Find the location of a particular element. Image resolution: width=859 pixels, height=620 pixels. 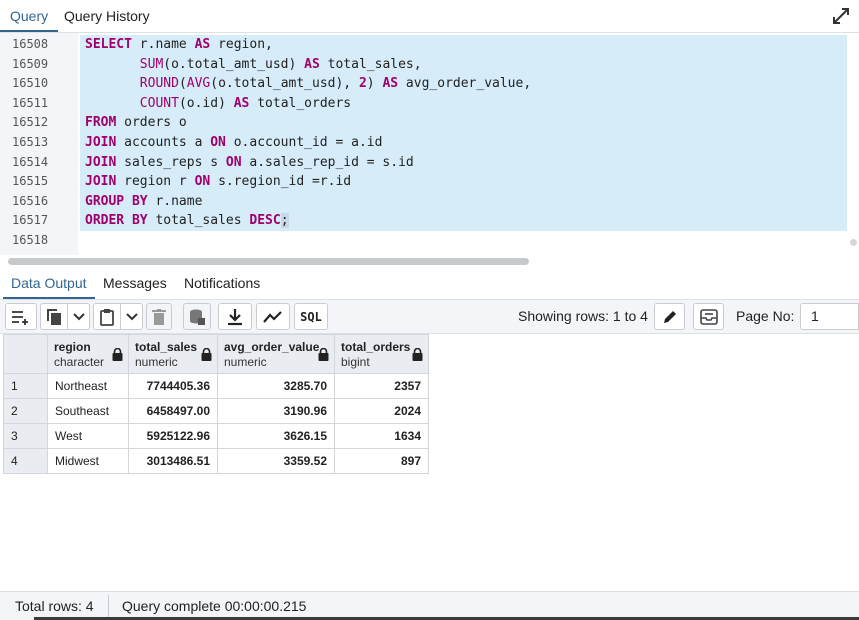

cell-total-sales: 7744405.36 is located at coordinates (173, 386).